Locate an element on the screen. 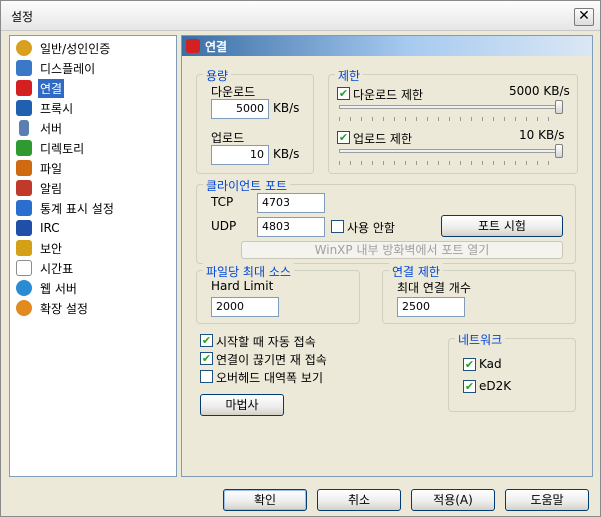 Image resolution: width=601 pixels, height=517 pixels. sidebar-item-scheduler: 시간표 is located at coordinates (95, 268).